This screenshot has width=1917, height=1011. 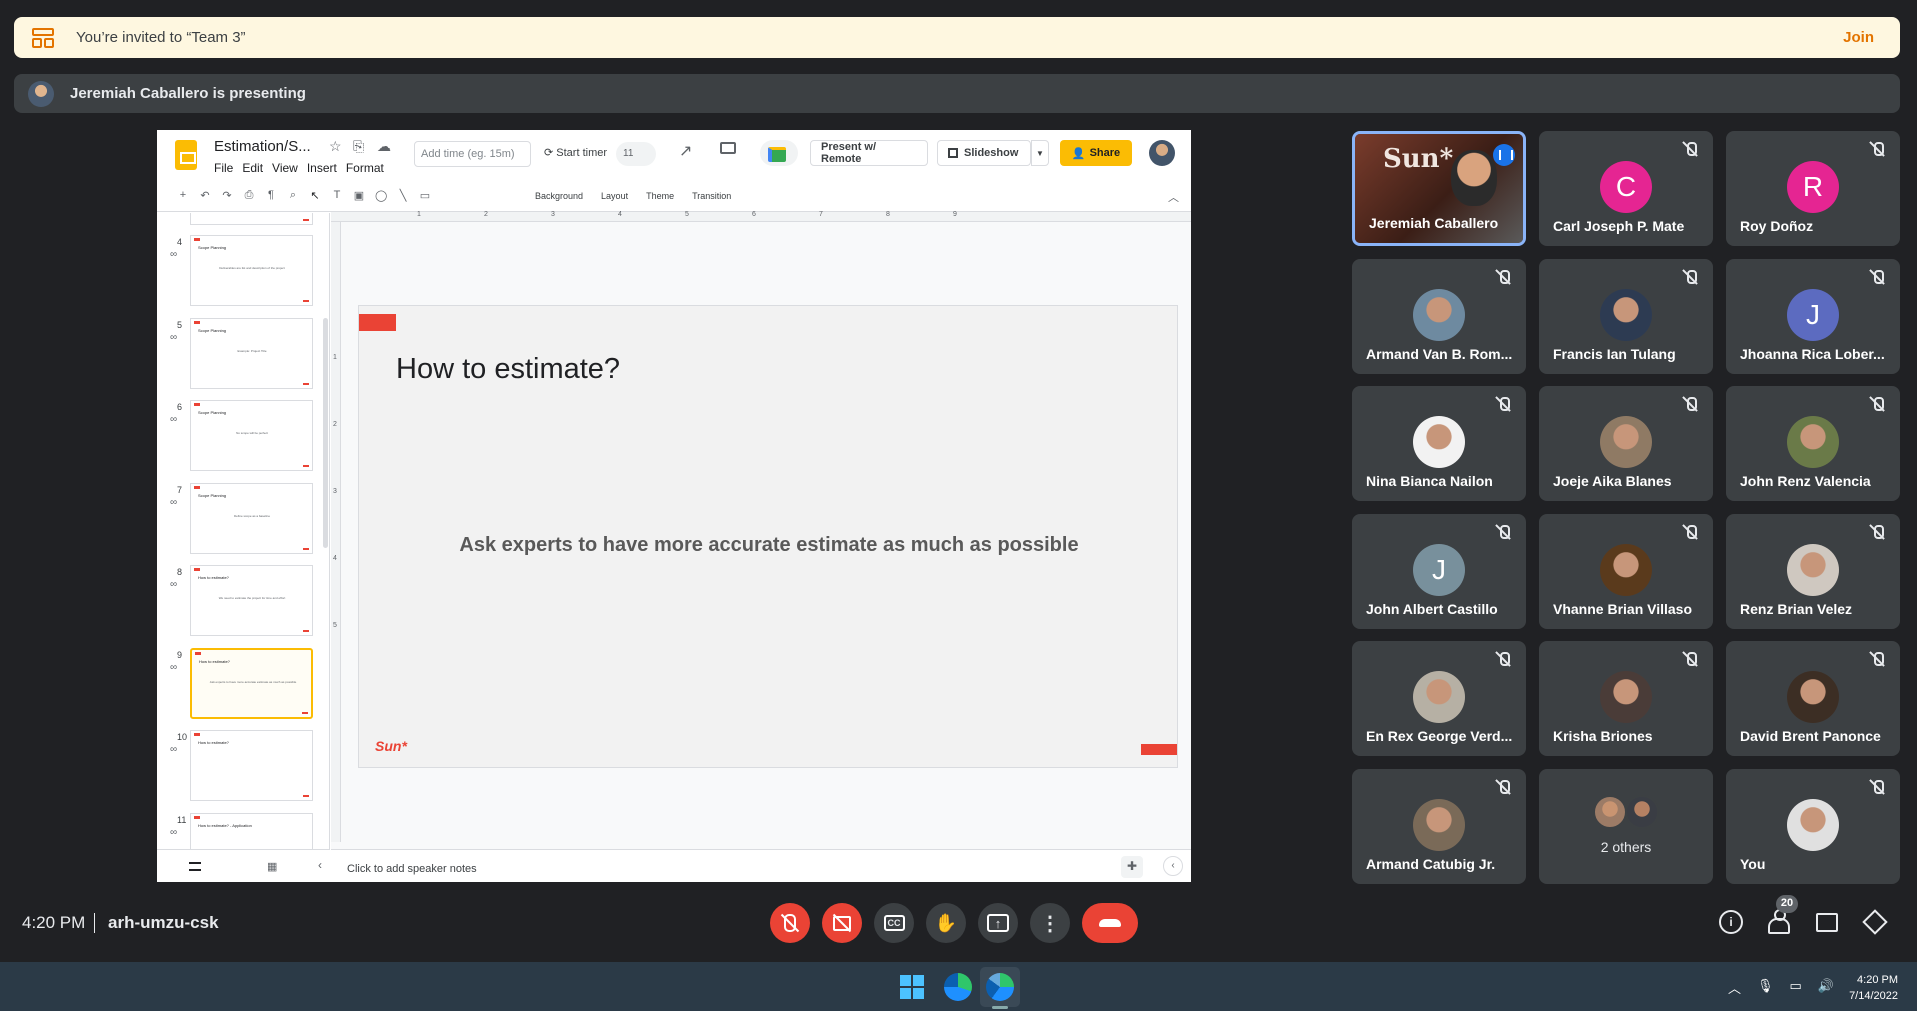 What do you see at coordinates (335, 146) in the screenshot?
I see `star-icon: ☆` at bounding box center [335, 146].